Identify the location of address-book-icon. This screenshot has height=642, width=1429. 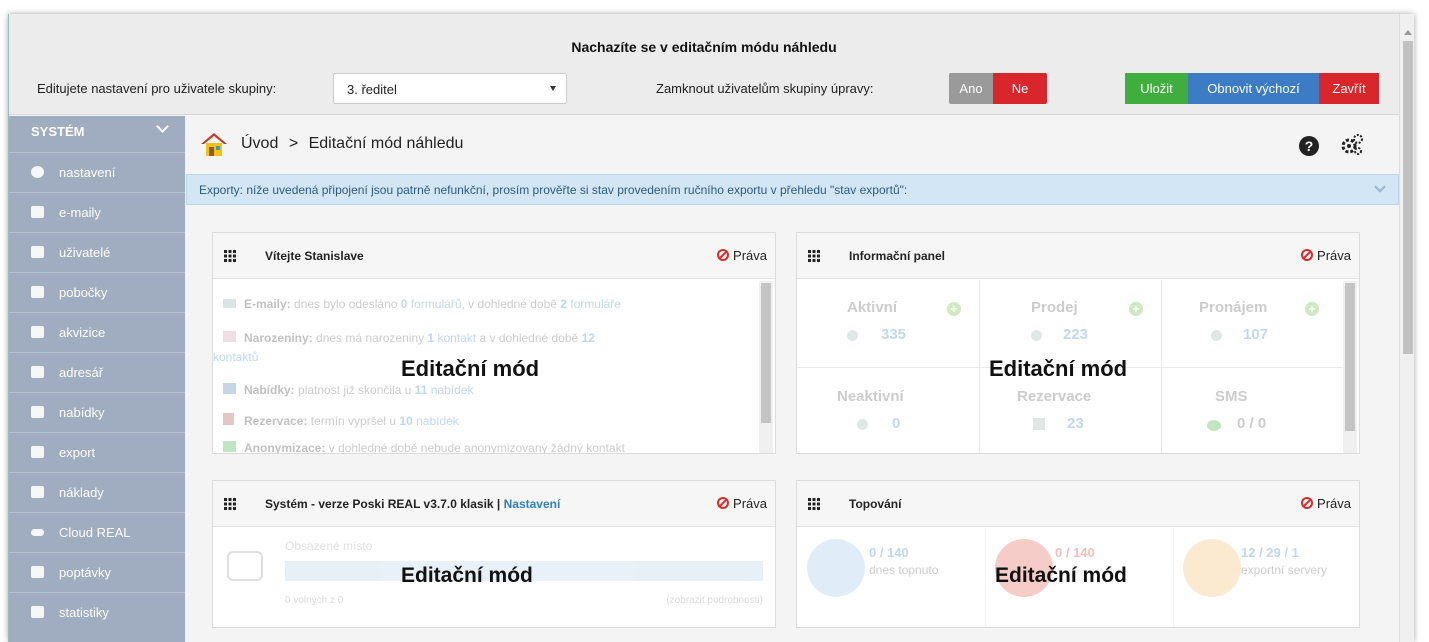
(37, 372).